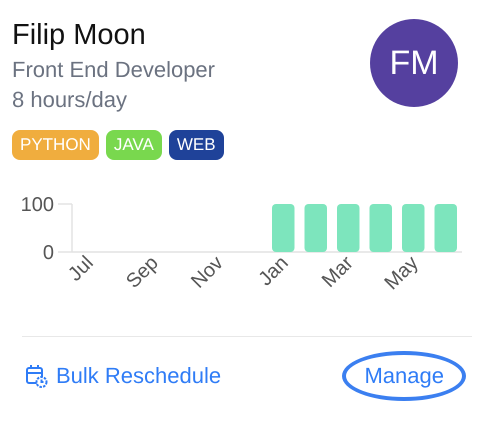 This screenshot has height=440, width=482. What do you see at coordinates (273, 271) in the screenshot?
I see `x-tick-label: Jan` at bounding box center [273, 271].